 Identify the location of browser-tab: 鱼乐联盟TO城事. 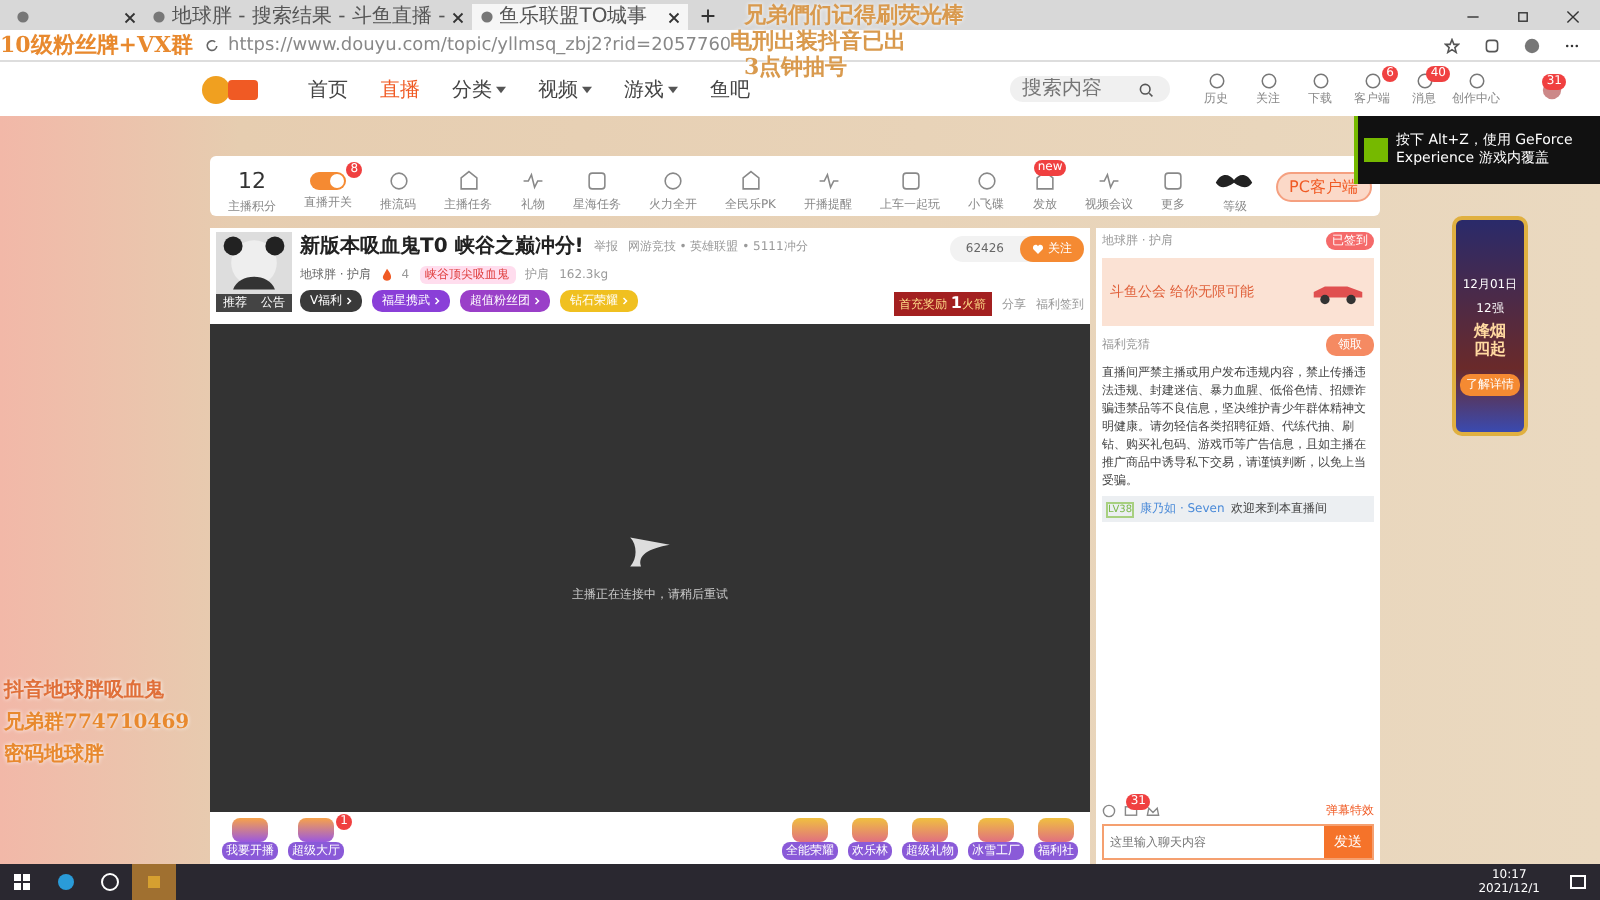
(579, 17).